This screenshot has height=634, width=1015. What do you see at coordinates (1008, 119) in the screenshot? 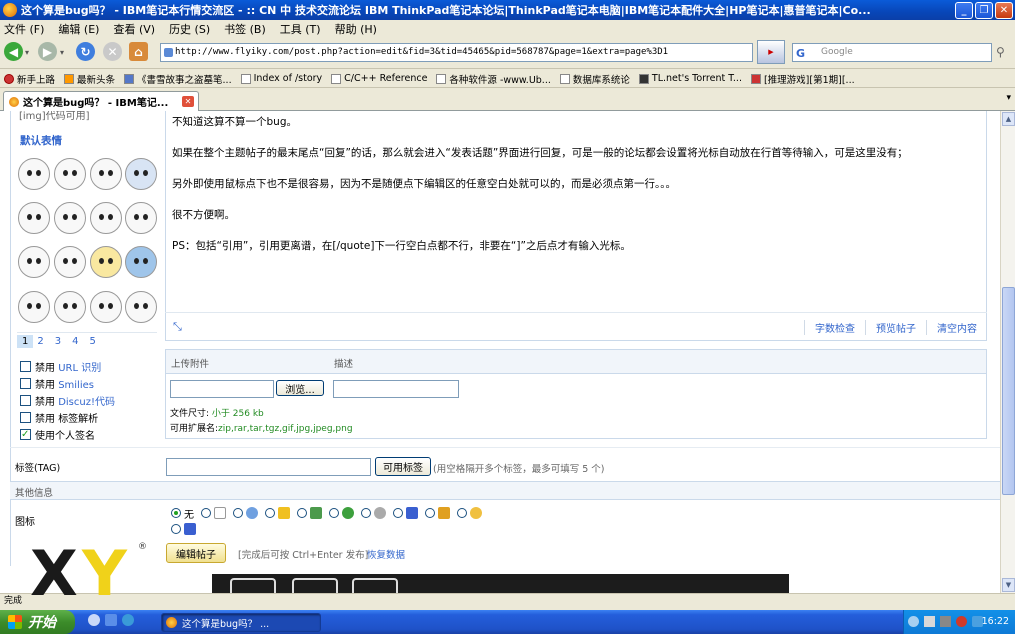
I see `scroll-up-icon: ▲` at bounding box center [1008, 119].